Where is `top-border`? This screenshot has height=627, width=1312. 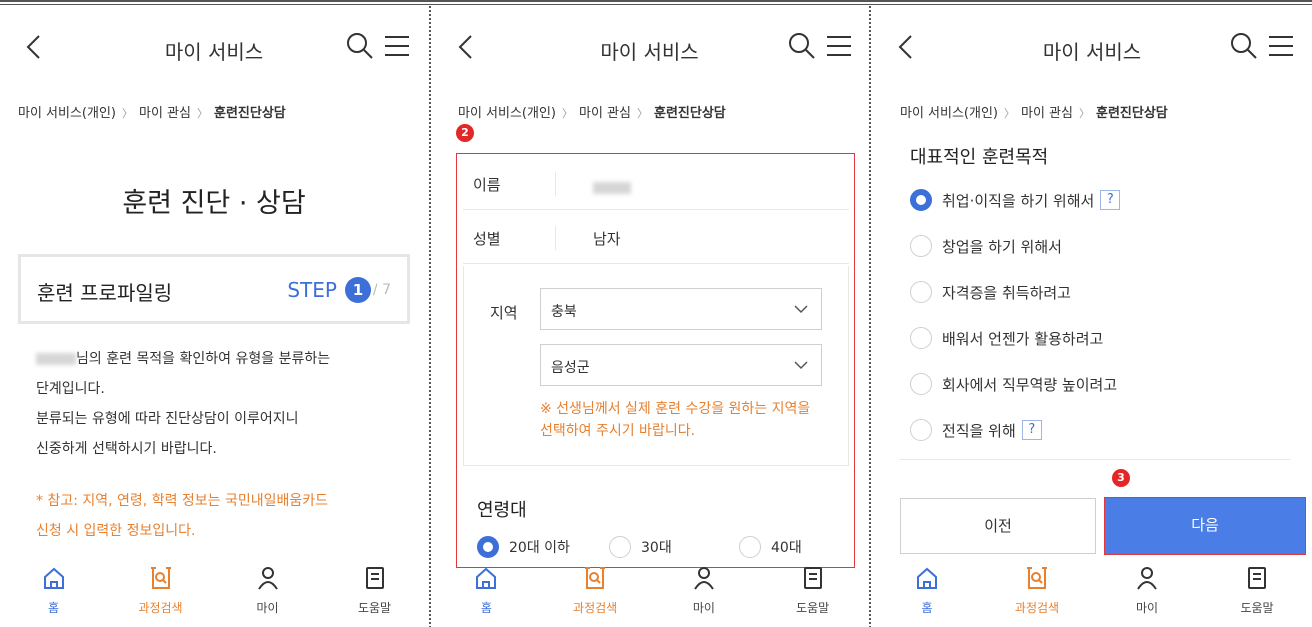
top-border is located at coordinates (656, 1).